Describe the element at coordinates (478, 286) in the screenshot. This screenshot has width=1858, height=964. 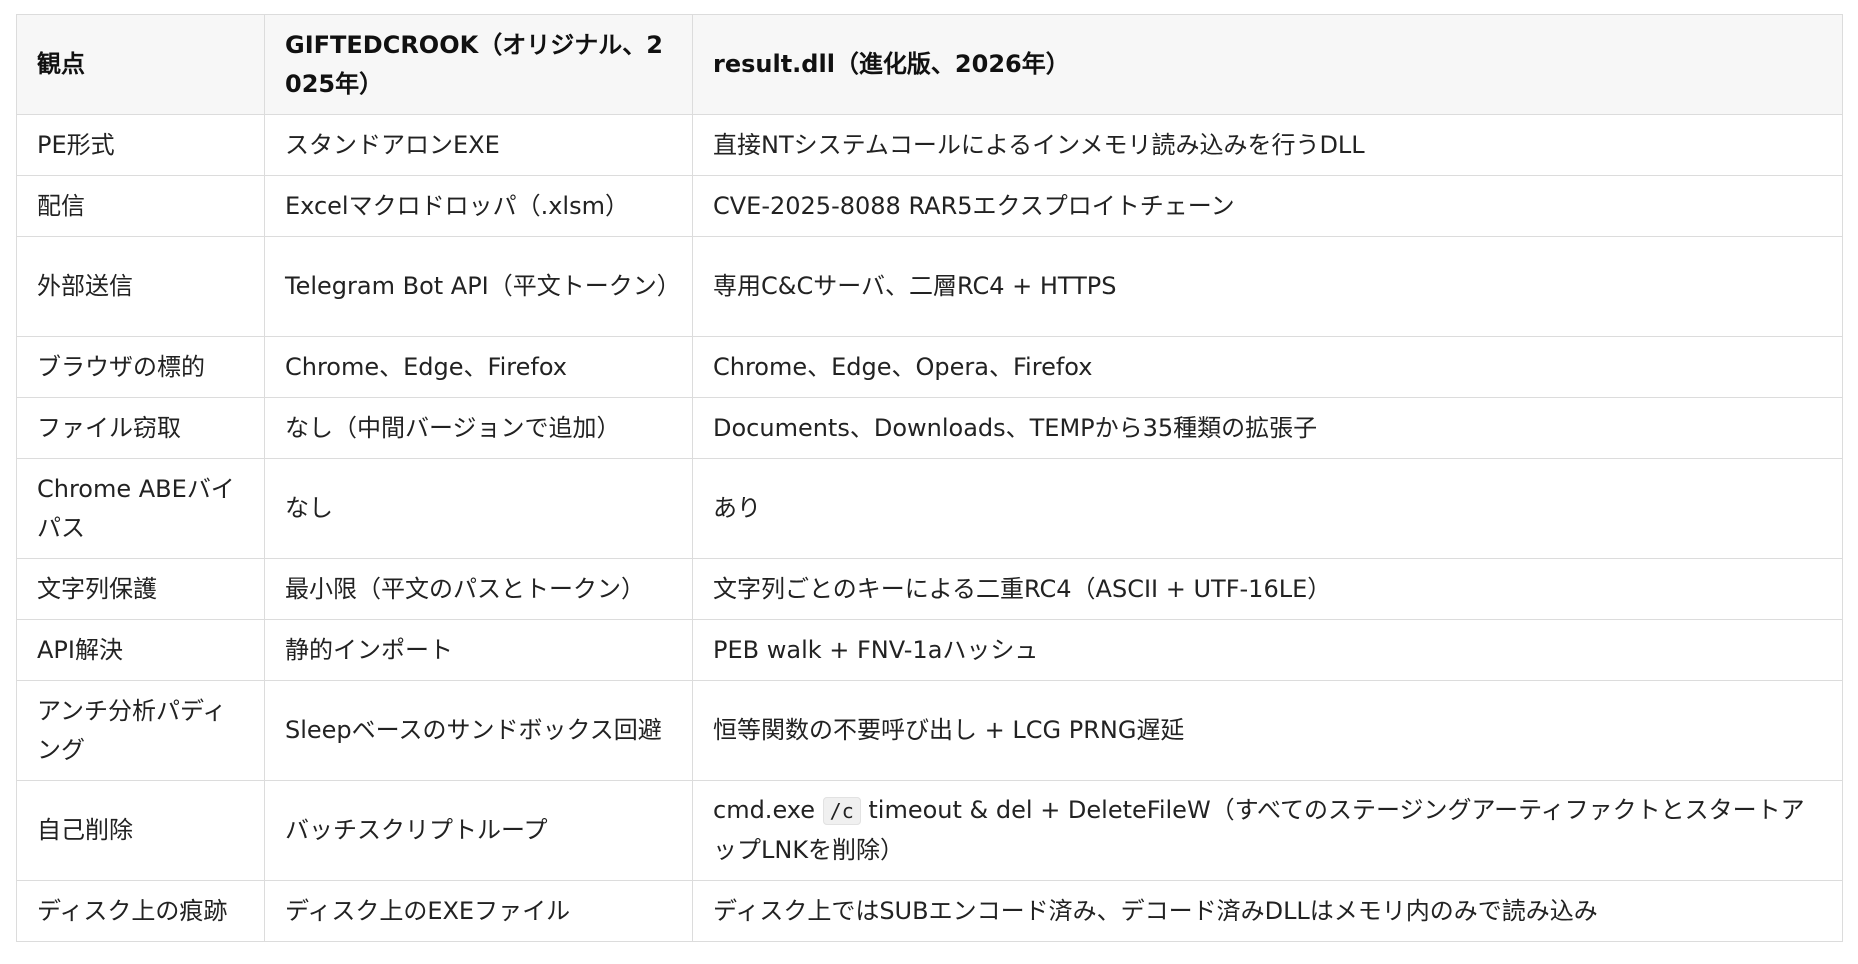
I see `cell-original: Telegram Bot API（平文トークン）` at that location.